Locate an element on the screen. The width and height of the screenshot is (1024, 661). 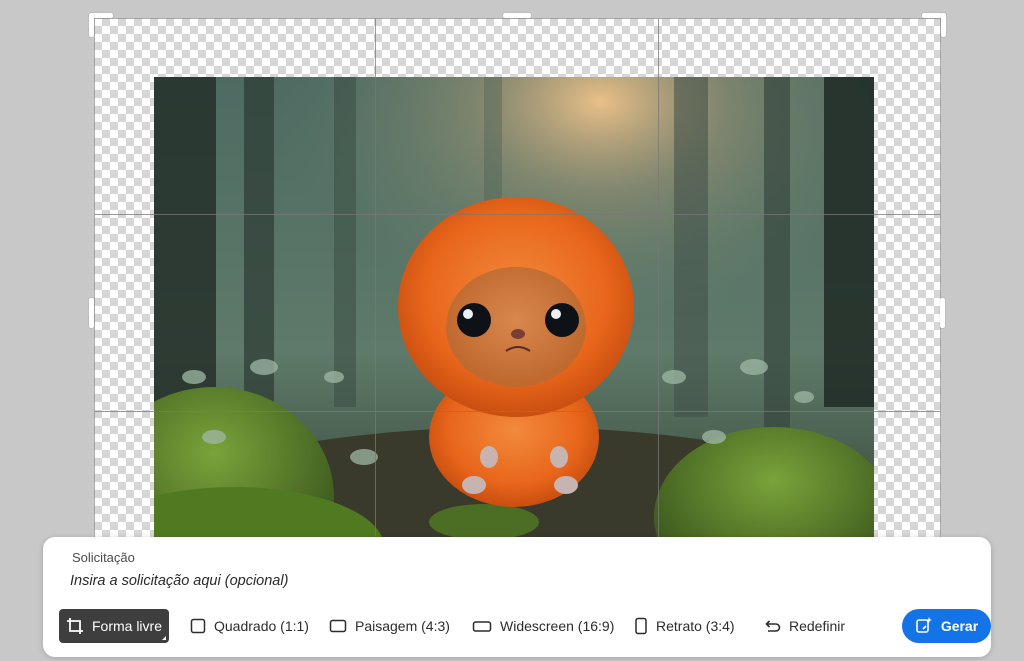
crop-handle-top is located at coordinates (517, 15).